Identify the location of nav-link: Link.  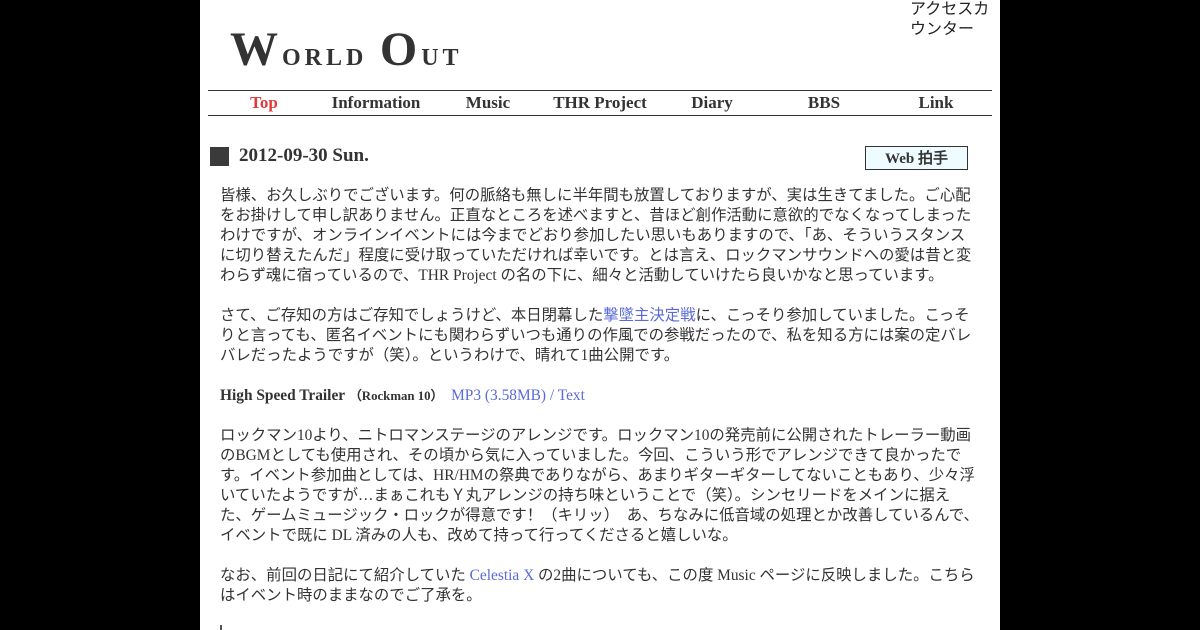
(936, 103).